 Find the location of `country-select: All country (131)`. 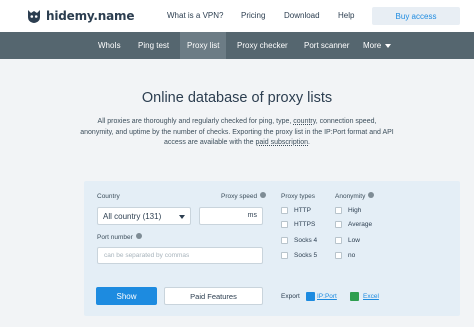

country-select: All country (131) is located at coordinates (144, 216).